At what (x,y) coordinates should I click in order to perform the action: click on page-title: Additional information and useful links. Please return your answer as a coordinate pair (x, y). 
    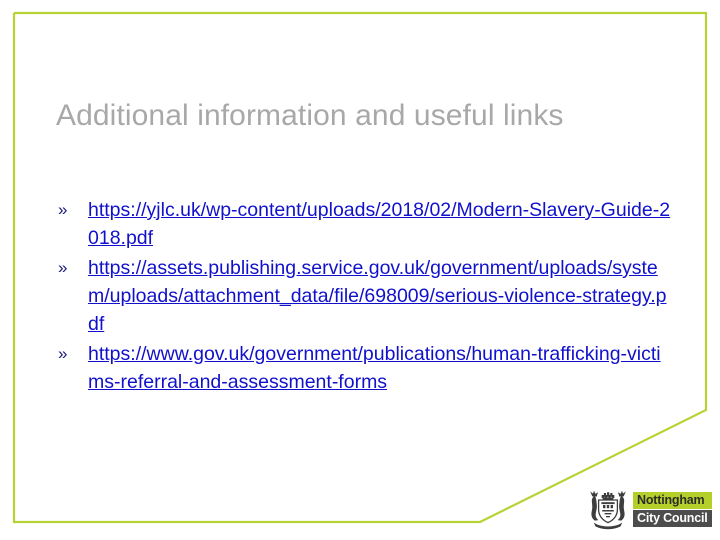
    Looking at the image, I should click on (310, 116).